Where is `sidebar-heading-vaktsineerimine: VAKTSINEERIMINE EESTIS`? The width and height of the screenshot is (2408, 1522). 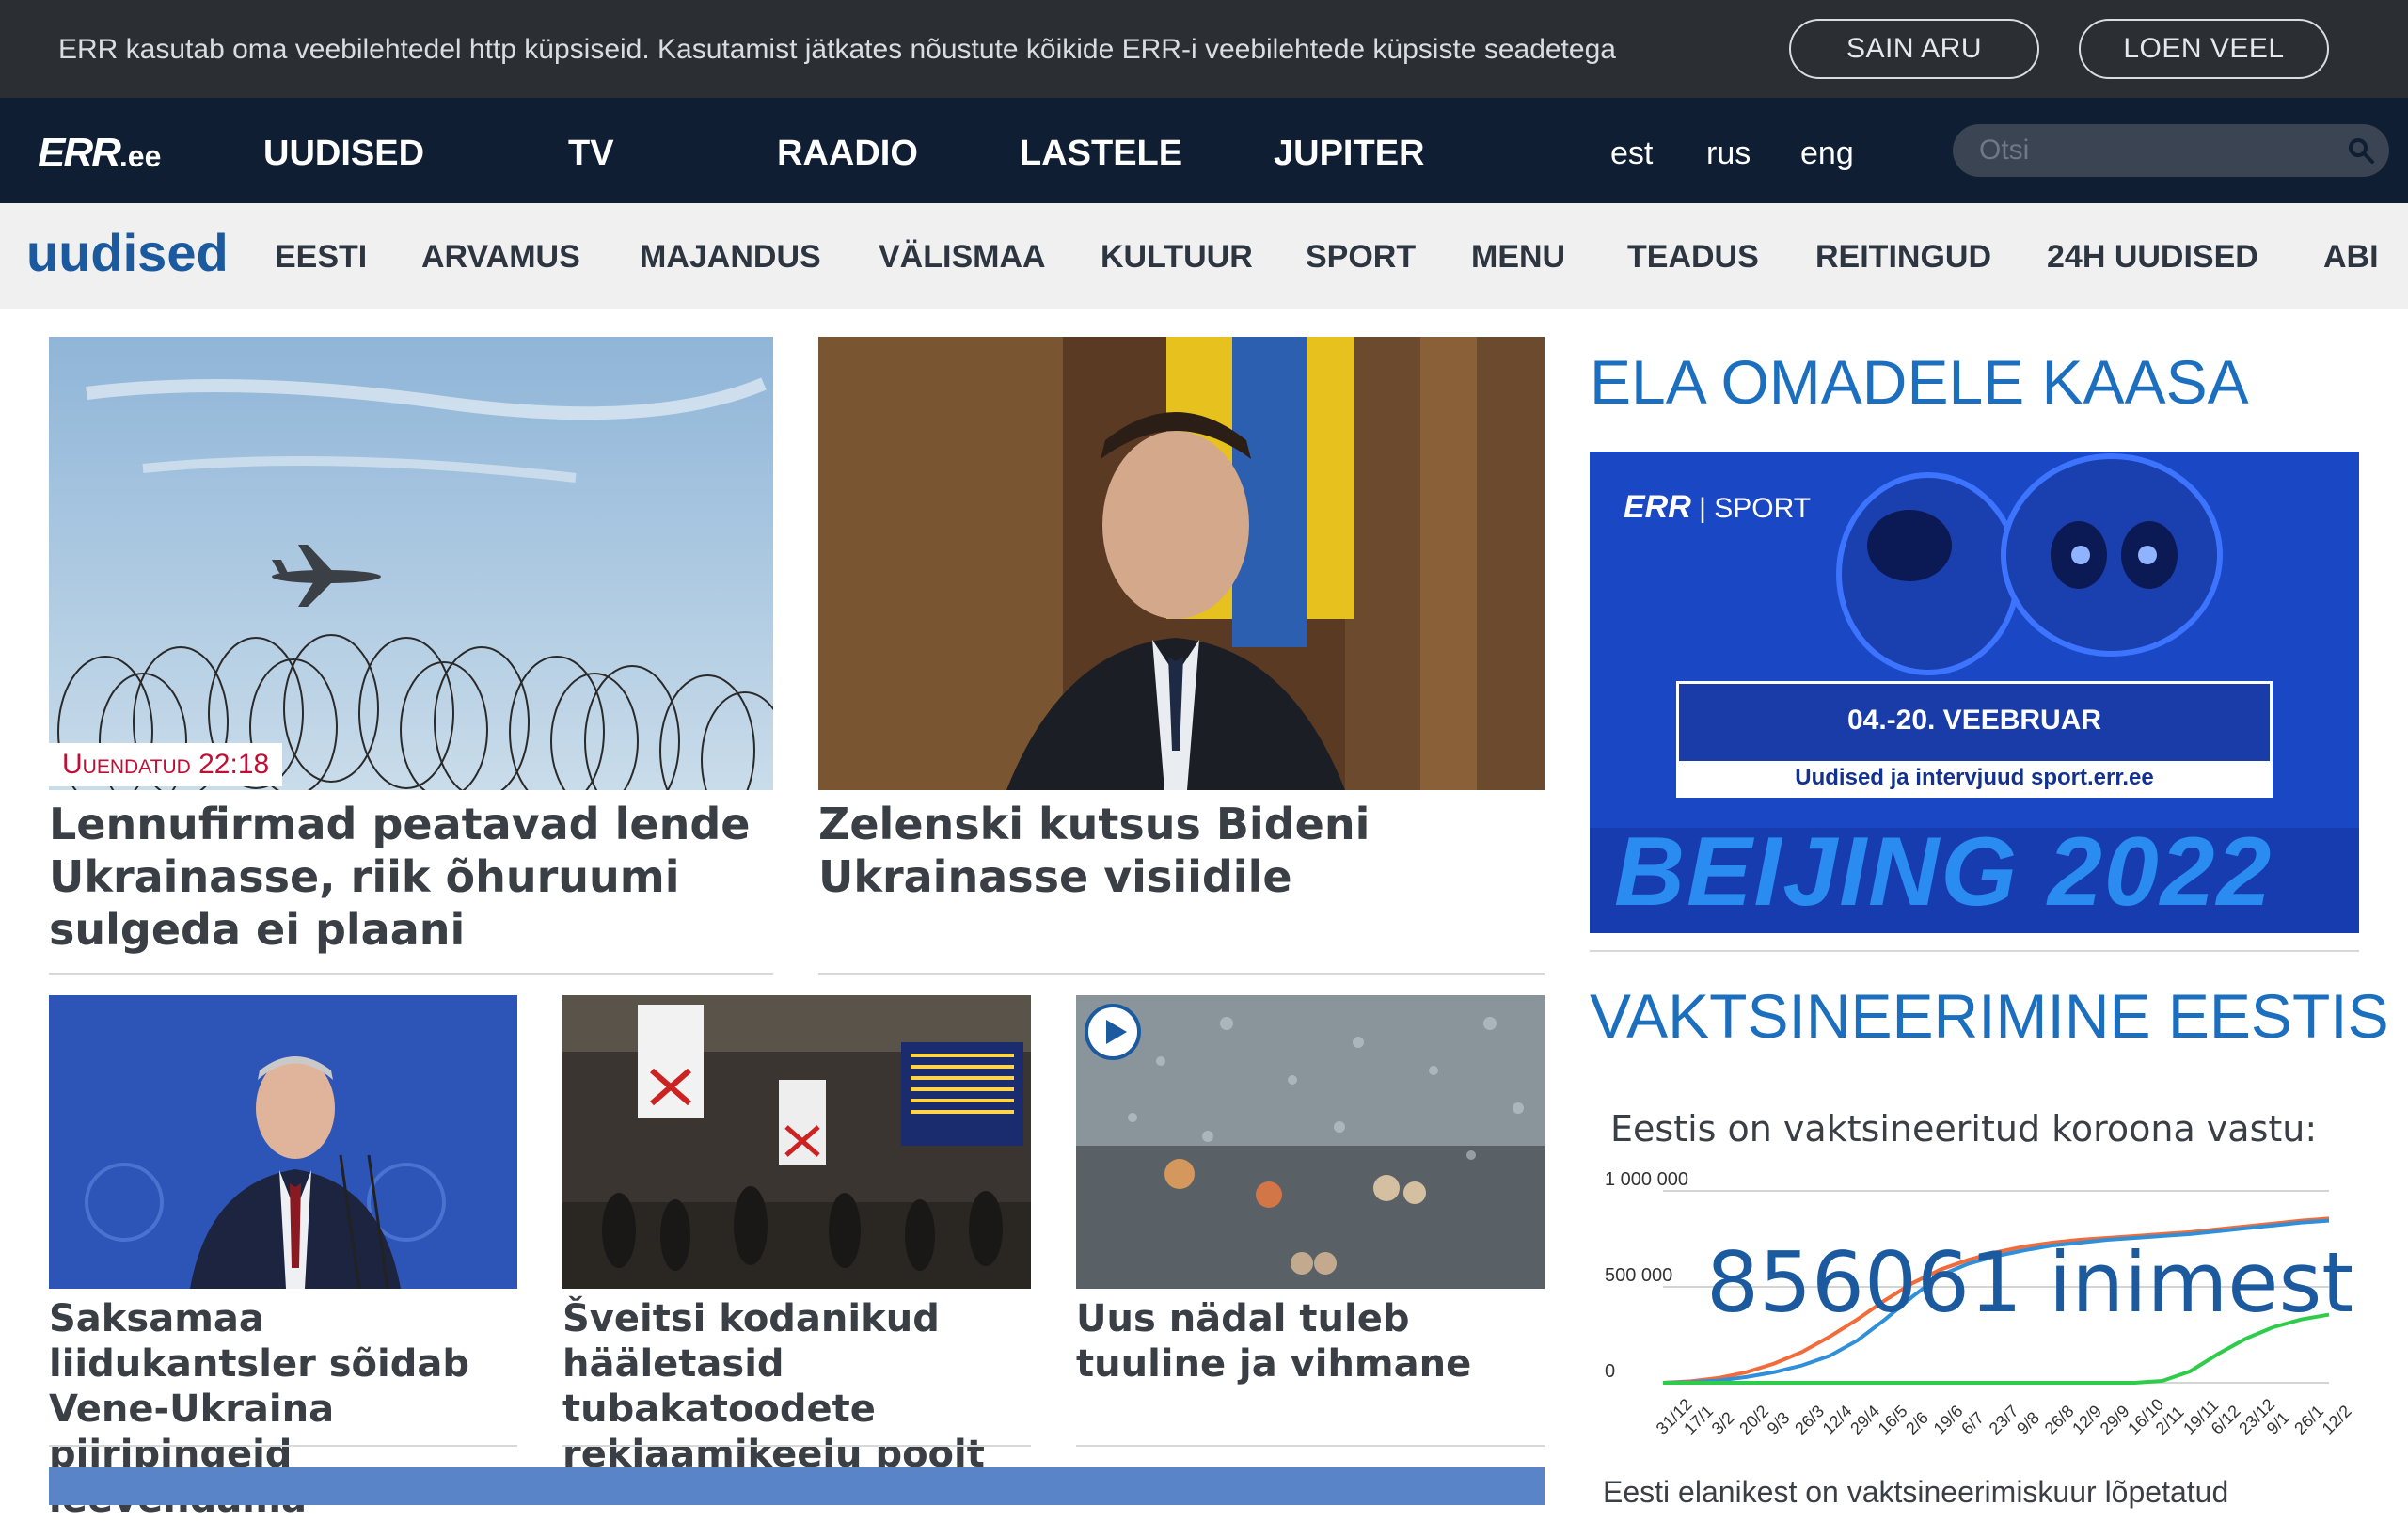
sidebar-heading-vaktsineerimine: VAKTSINEERIMINE EESTIS is located at coordinates (1990, 1016).